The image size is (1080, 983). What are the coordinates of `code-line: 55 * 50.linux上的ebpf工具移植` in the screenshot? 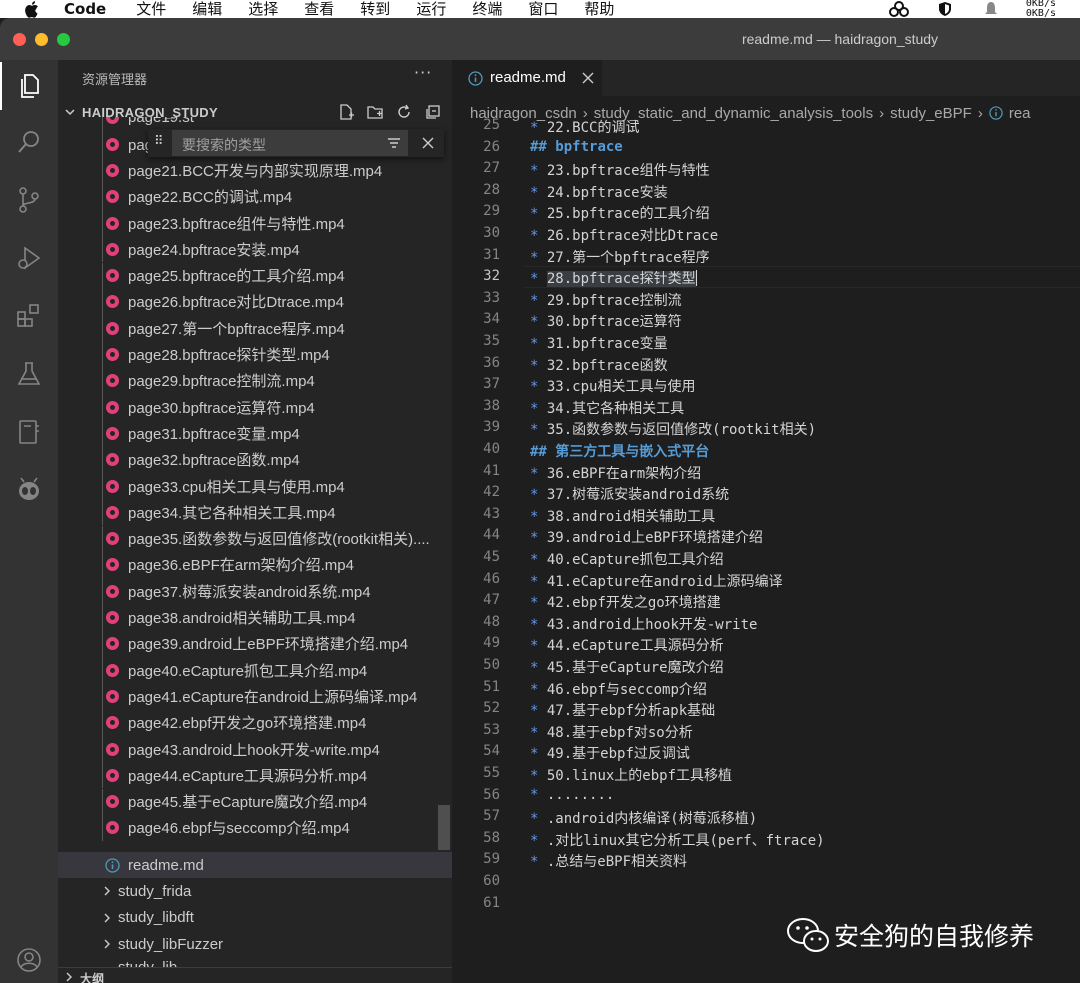 It's located at (766, 774).